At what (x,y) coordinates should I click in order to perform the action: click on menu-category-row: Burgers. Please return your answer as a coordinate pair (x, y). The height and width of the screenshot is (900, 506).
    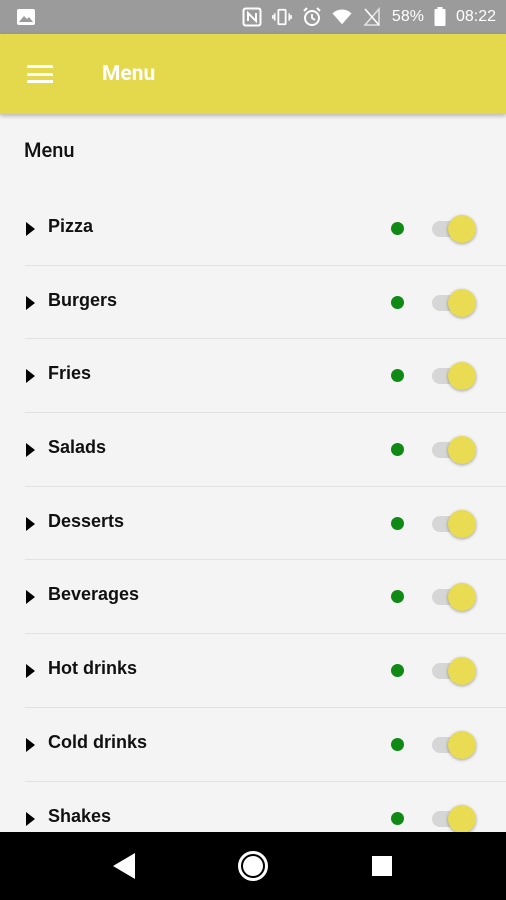
    Looking at the image, I should click on (253, 303).